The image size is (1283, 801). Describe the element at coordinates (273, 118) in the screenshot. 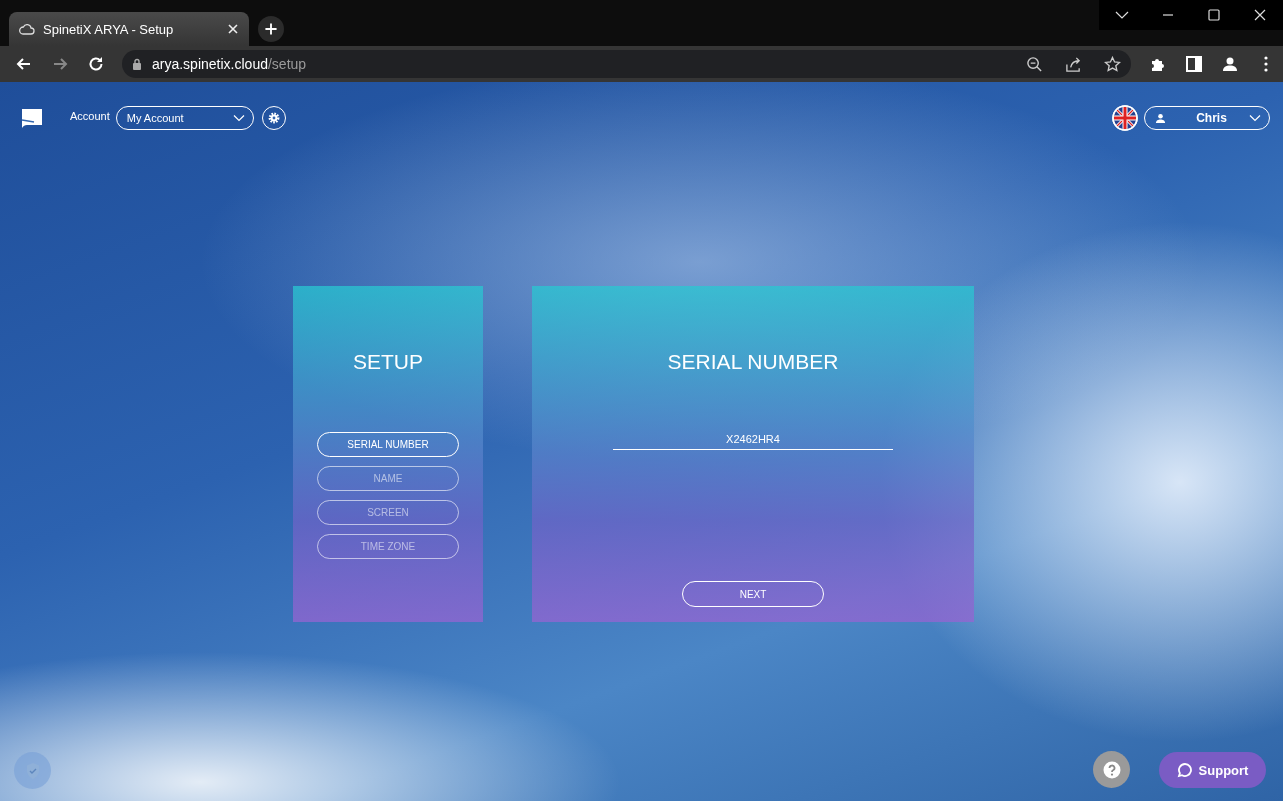

I see `settings-icon` at that location.